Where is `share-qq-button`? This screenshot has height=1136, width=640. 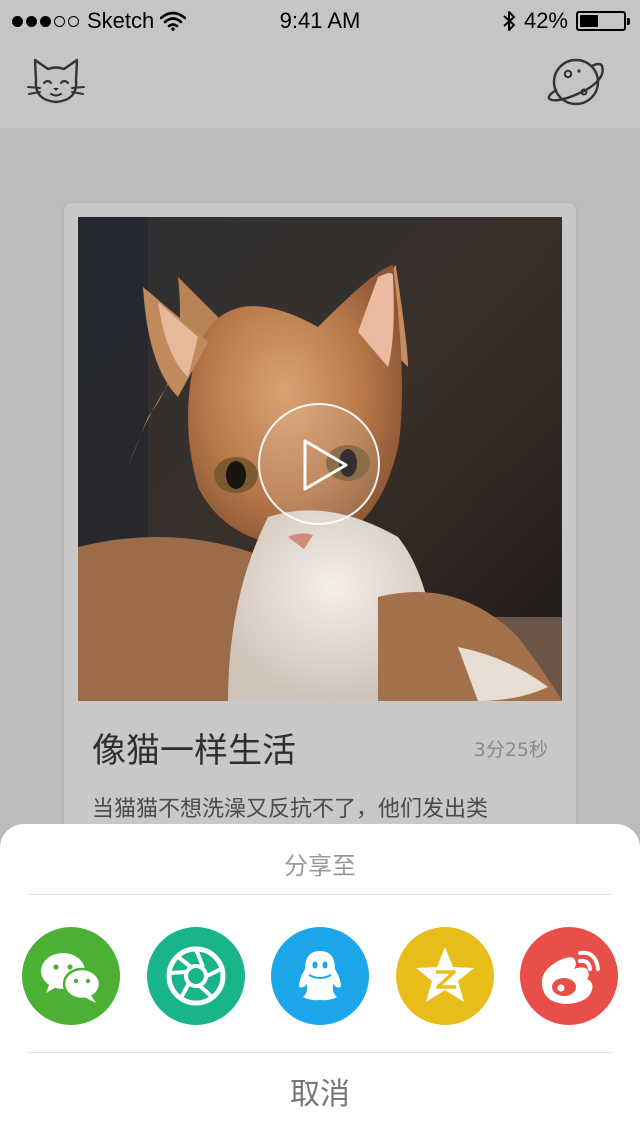
share-qq-button is located at coordinates (320, 976).